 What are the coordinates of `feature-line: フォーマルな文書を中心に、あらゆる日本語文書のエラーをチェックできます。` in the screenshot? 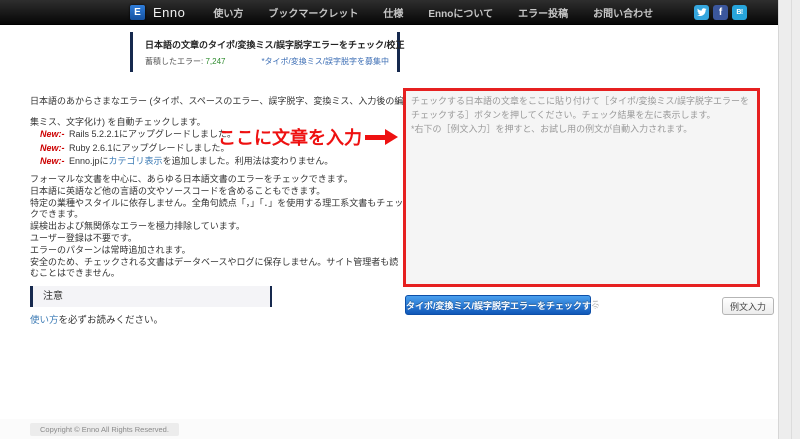 It's located at (191, 179).